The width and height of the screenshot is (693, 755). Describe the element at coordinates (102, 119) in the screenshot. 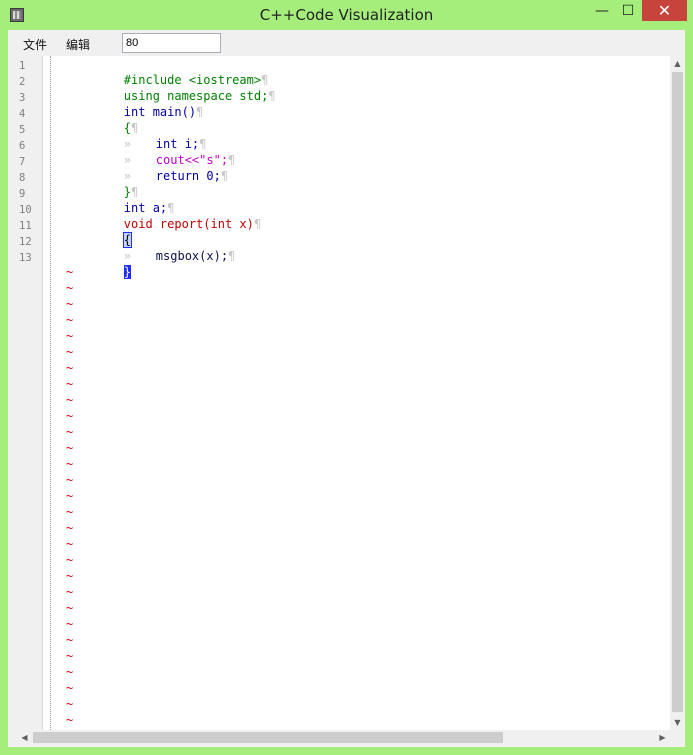

I see `code-line: {¶` at that location.